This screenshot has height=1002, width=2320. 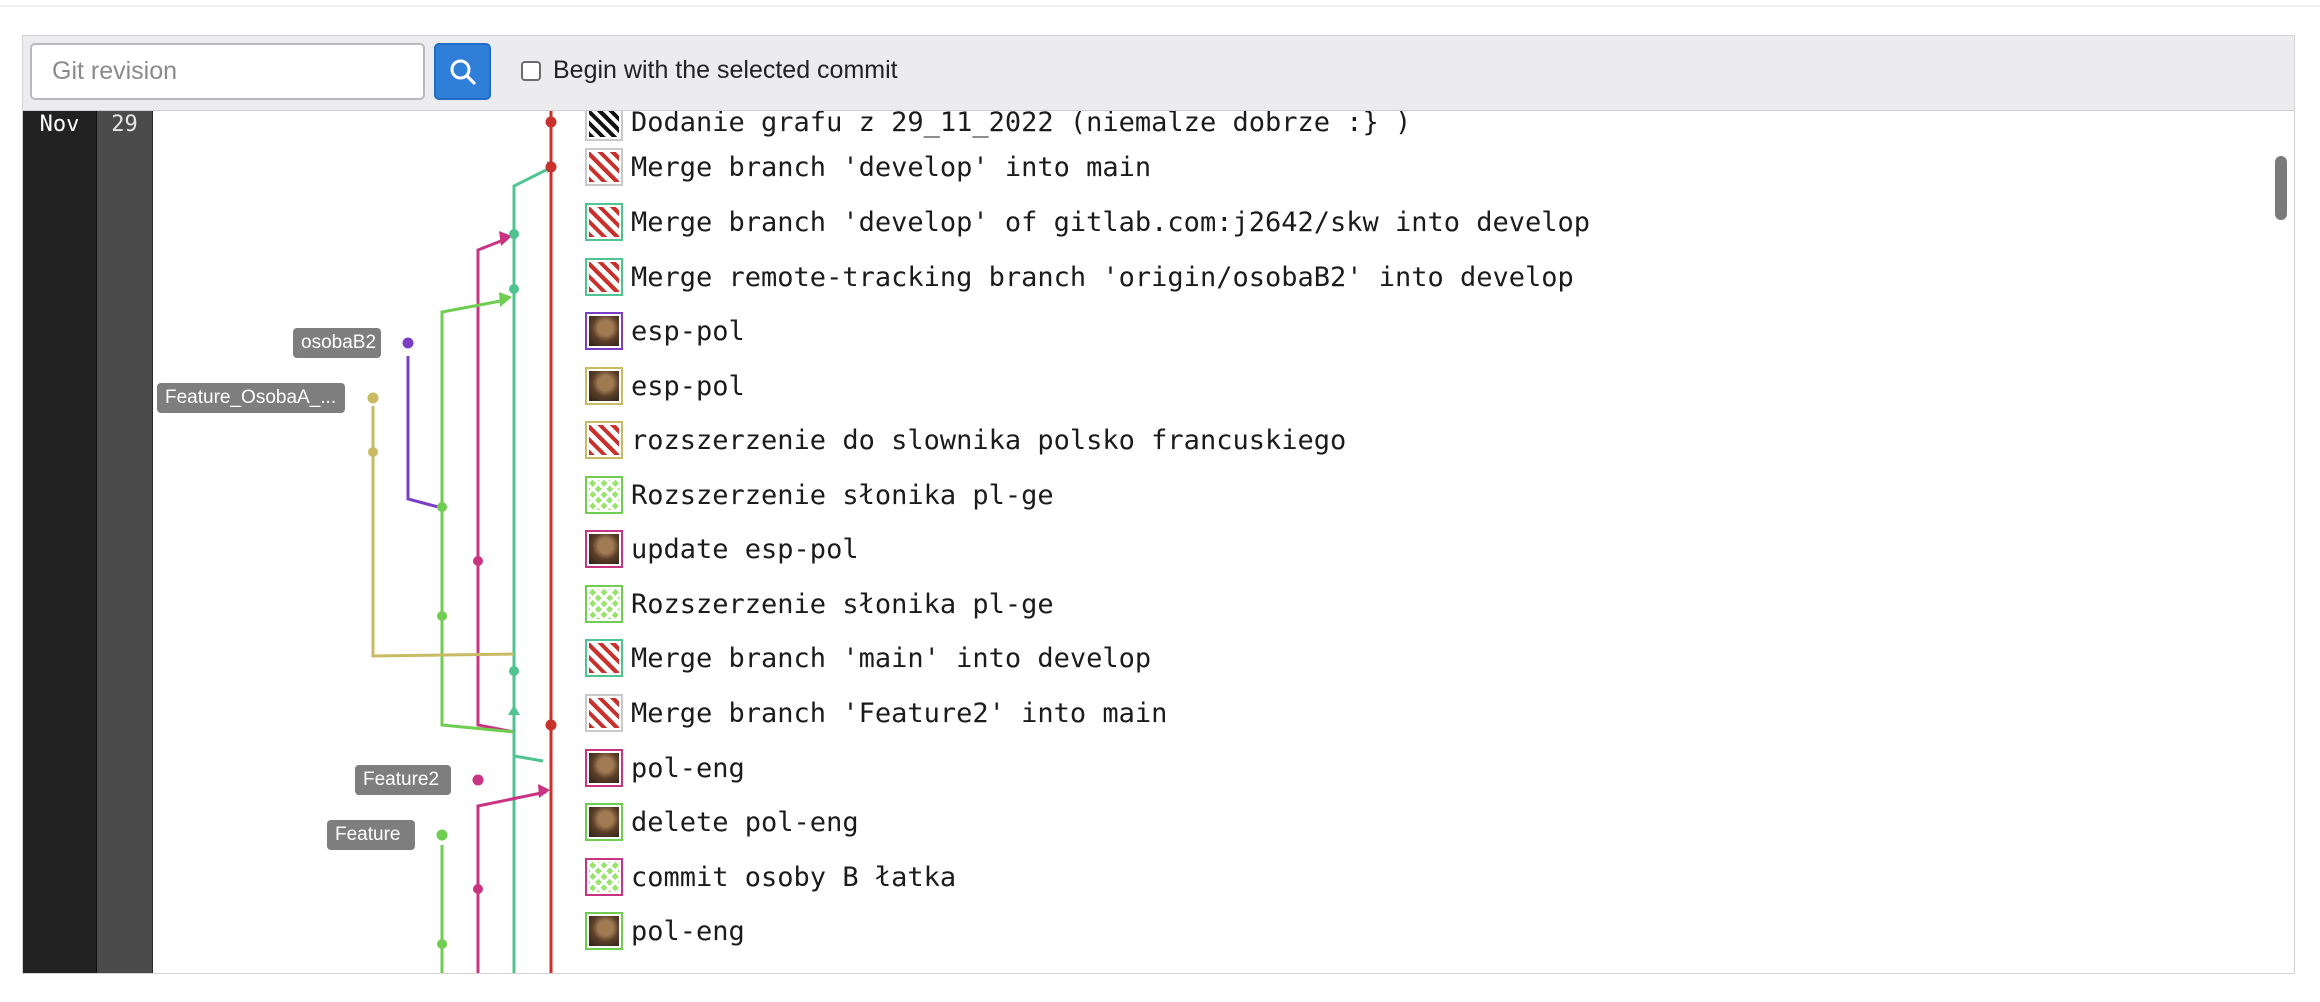 I want to click on commit-row: Merge branch 'main' into develop, so click(x=868, y=658).